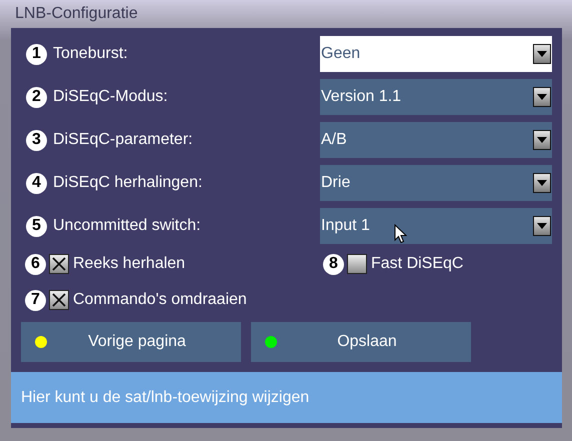 The width and height of the screenshot is (572, 441). I want to click on number-badge: 3, so click(36, 140).